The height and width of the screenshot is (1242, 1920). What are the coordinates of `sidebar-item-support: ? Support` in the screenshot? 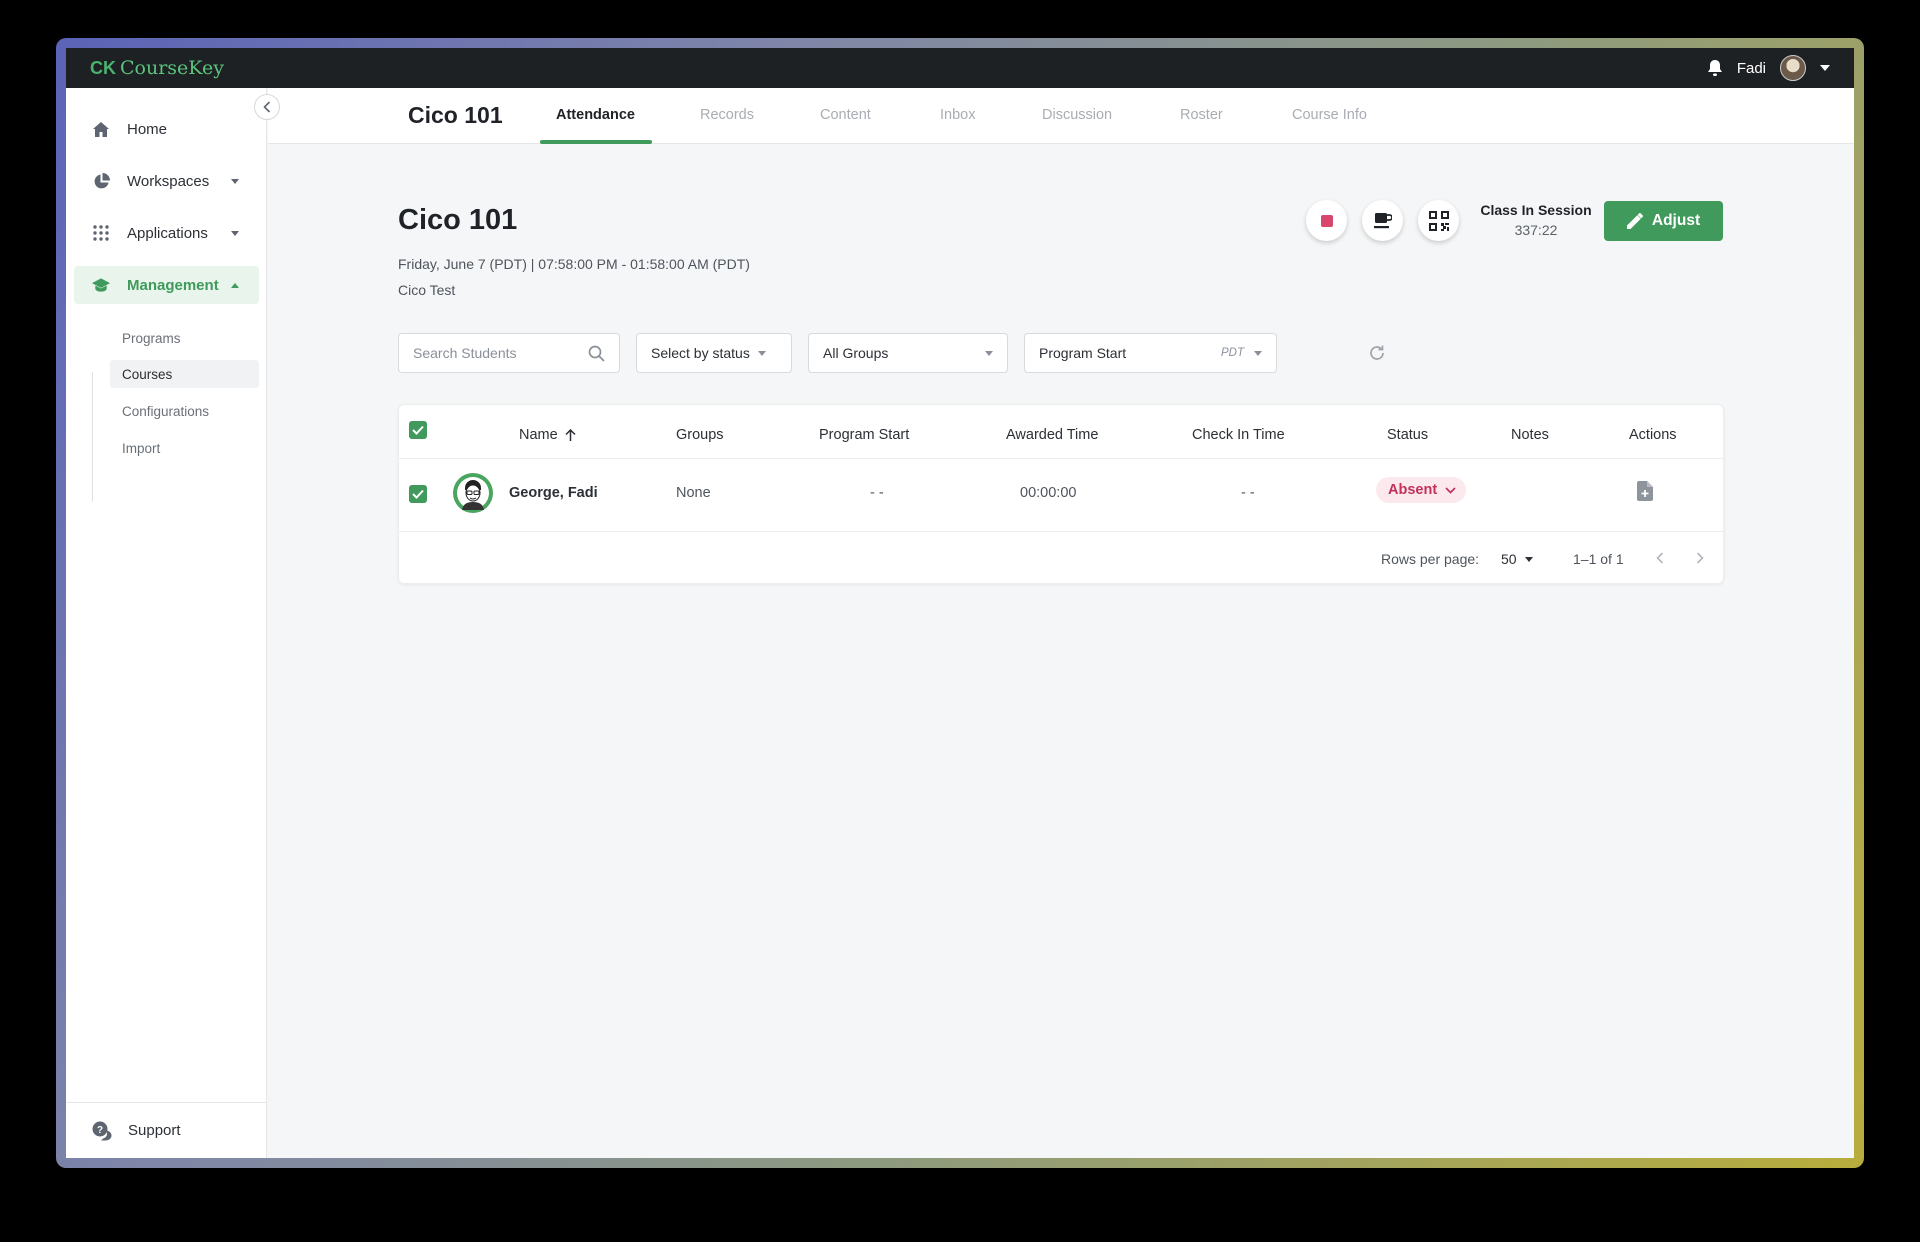 It's located at (166, 1130).